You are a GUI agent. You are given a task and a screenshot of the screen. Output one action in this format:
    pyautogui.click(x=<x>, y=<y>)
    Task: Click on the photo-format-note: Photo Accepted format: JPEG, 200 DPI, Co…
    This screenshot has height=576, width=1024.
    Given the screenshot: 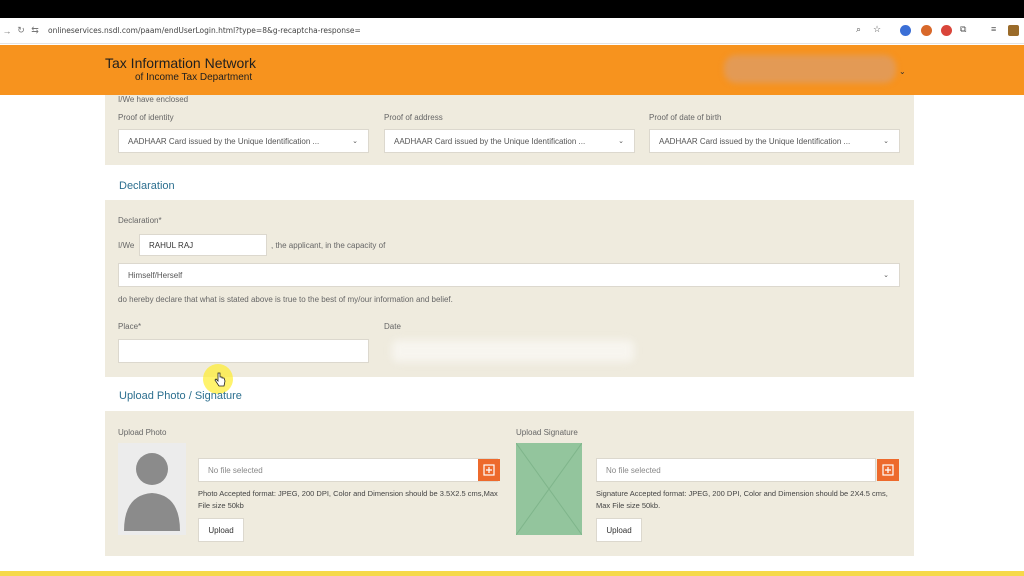 What is the action you would take?
    pyautogui.click(x=348, y=499)
    